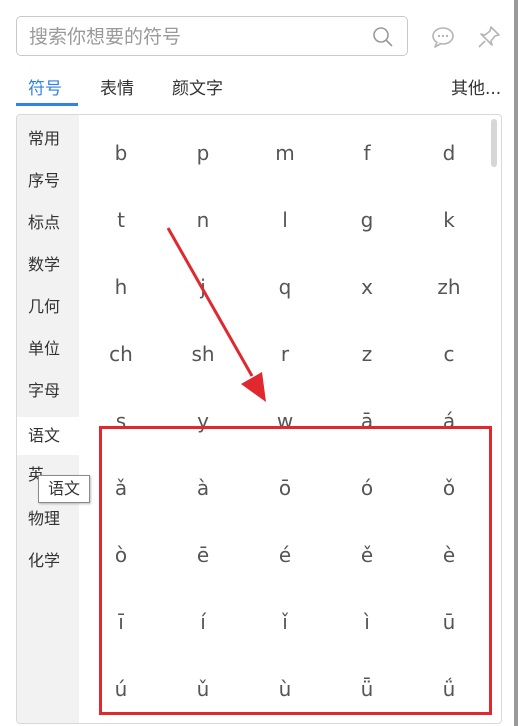 Image resolution: width=518 pixels, height=726 pixels. I want to click on symbol-cell: q, so click(285, 287).